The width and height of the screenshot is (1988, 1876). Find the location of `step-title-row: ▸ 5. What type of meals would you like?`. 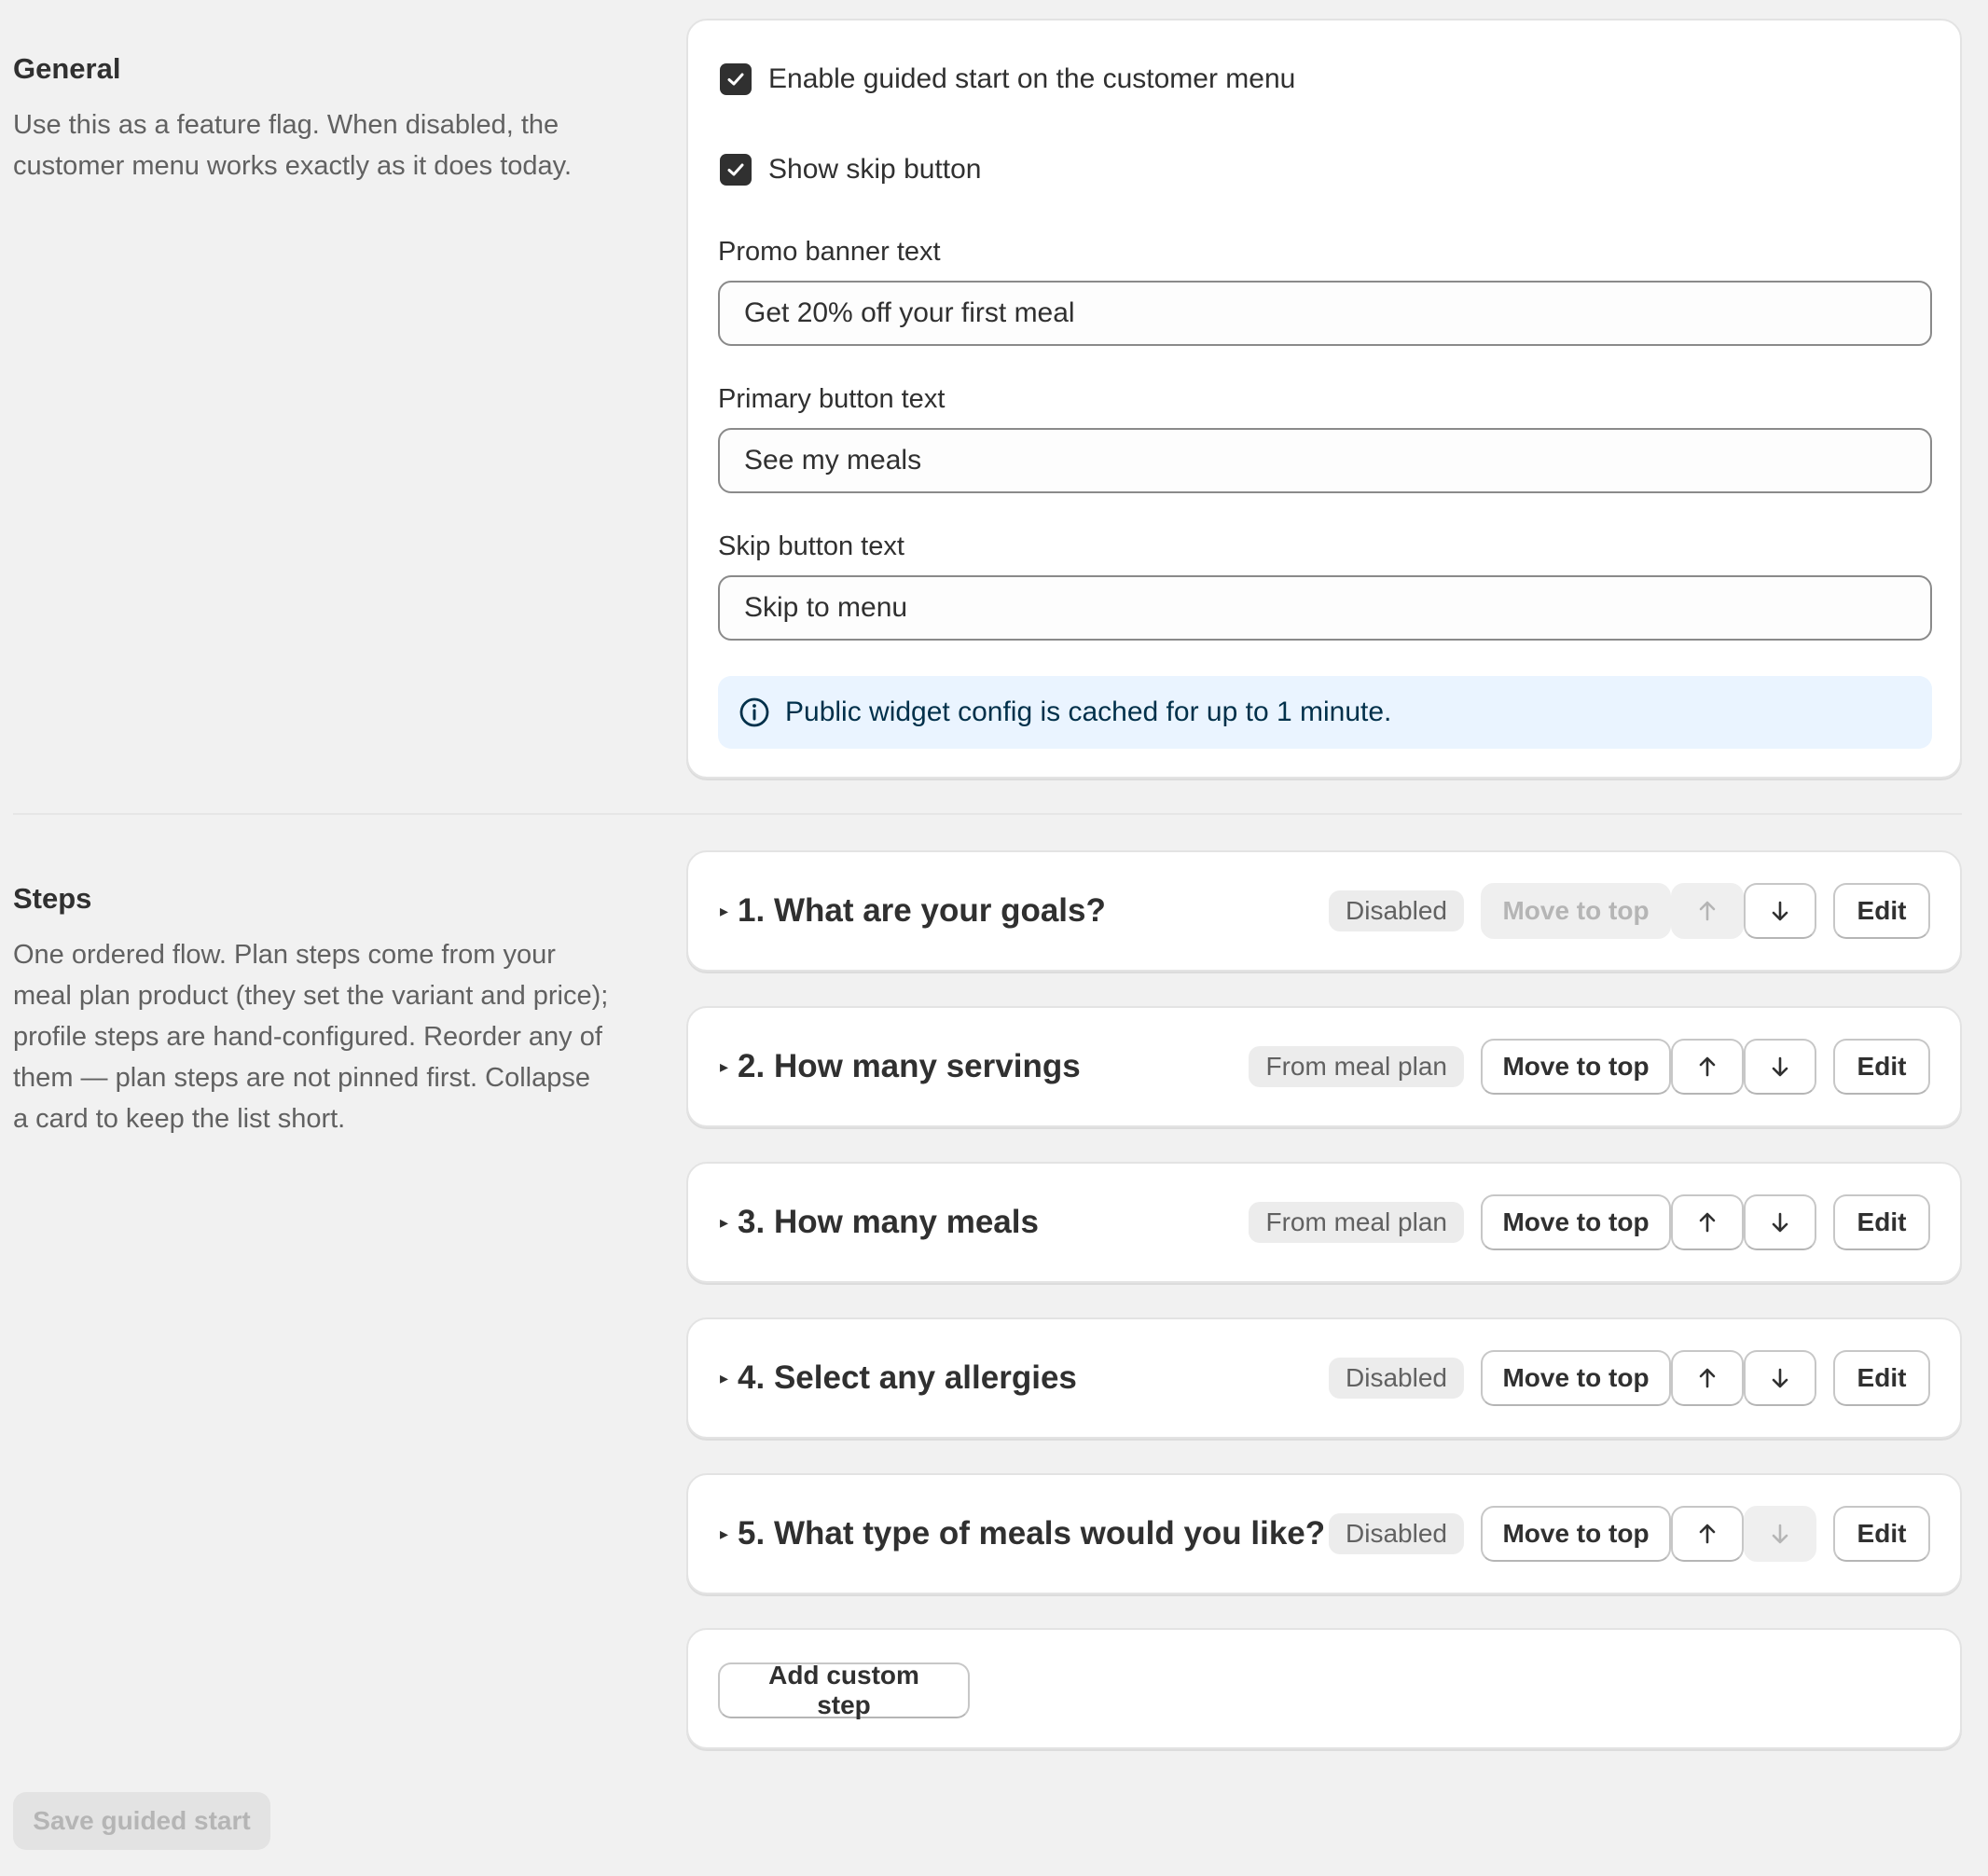

step-title-row: ▸ 5. What type of meals would you like? is located at coordinates (1022, 1534).